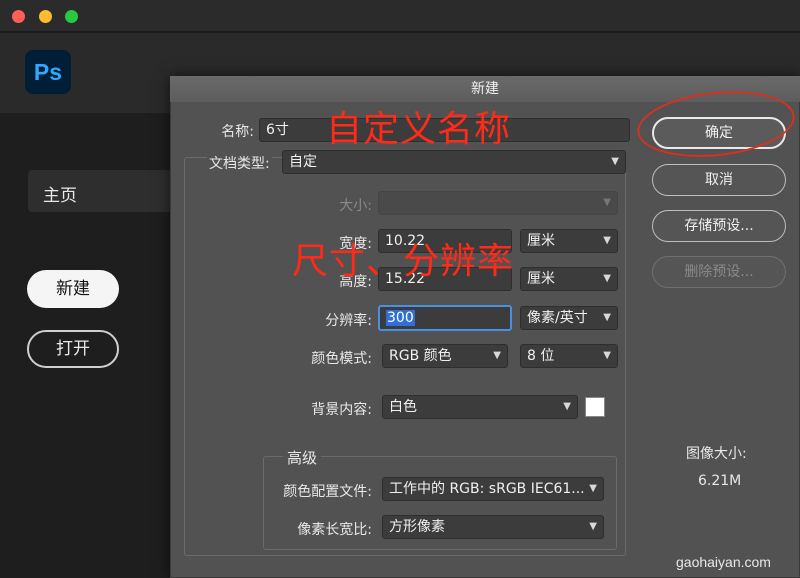 This screenshot has width=800, height=578. What do you see at coordinates (541, 279) in the screenshot?
I see `height-unit-value: 厘米` at bounding box center [541, 279].